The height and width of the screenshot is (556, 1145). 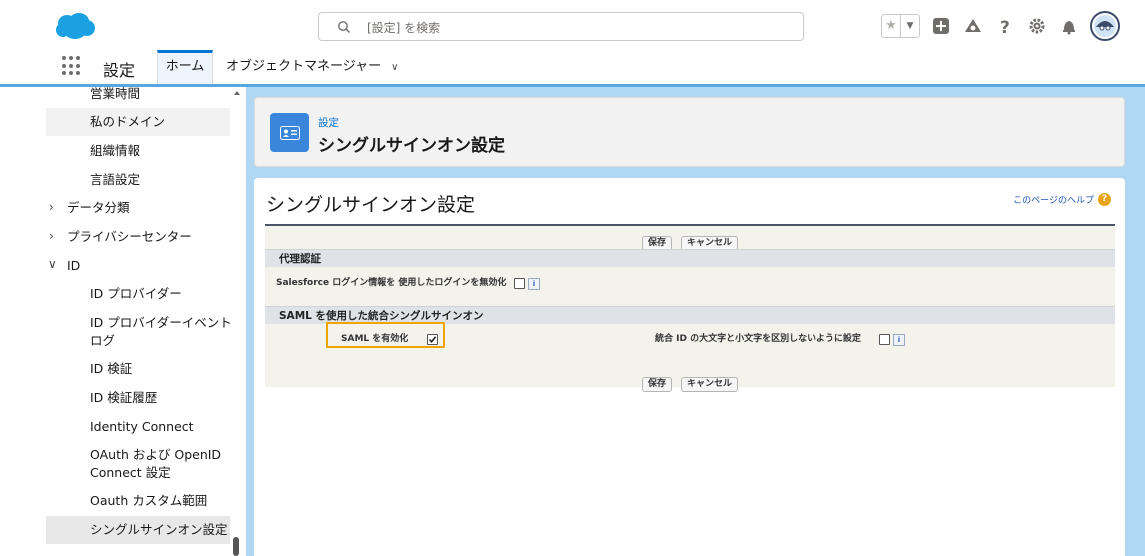 I want to click on favorite-star-icon: ★, so click(x=891, y=26).